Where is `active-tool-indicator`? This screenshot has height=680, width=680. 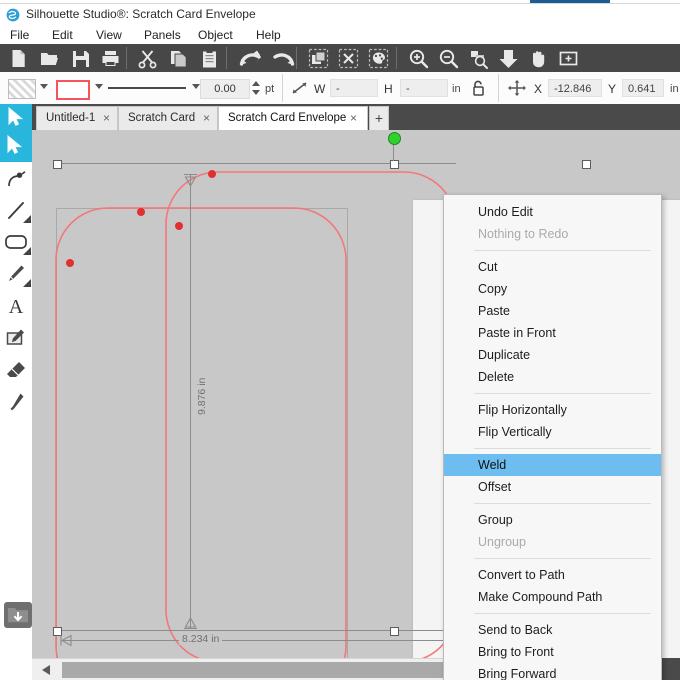 active-tool-indicator is located at coordinates (16, 117).